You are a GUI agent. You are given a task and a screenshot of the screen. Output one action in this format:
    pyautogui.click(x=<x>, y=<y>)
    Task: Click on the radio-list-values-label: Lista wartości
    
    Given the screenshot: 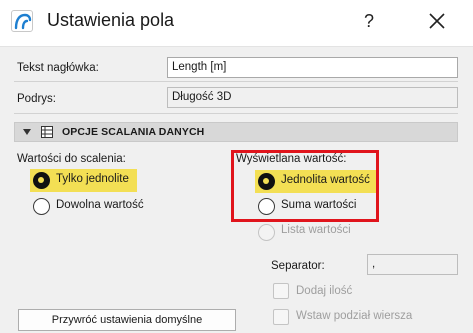 What is the action you would take?
    pyautogui.click(x=316, y=230)
    